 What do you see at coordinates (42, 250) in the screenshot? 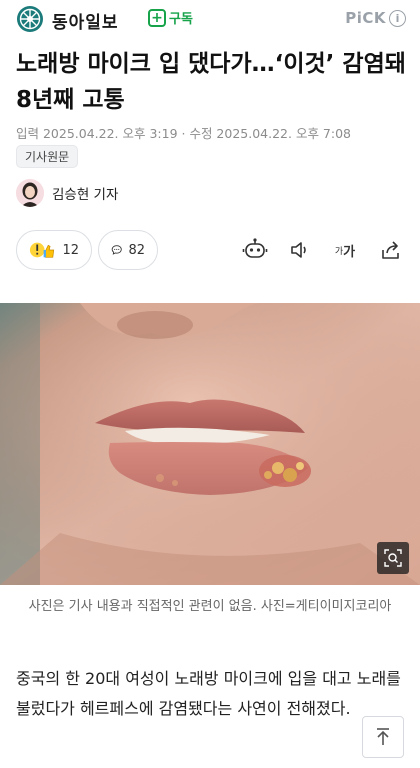
I see `reaction-emoji-icon` at bounding box center [42, 250].